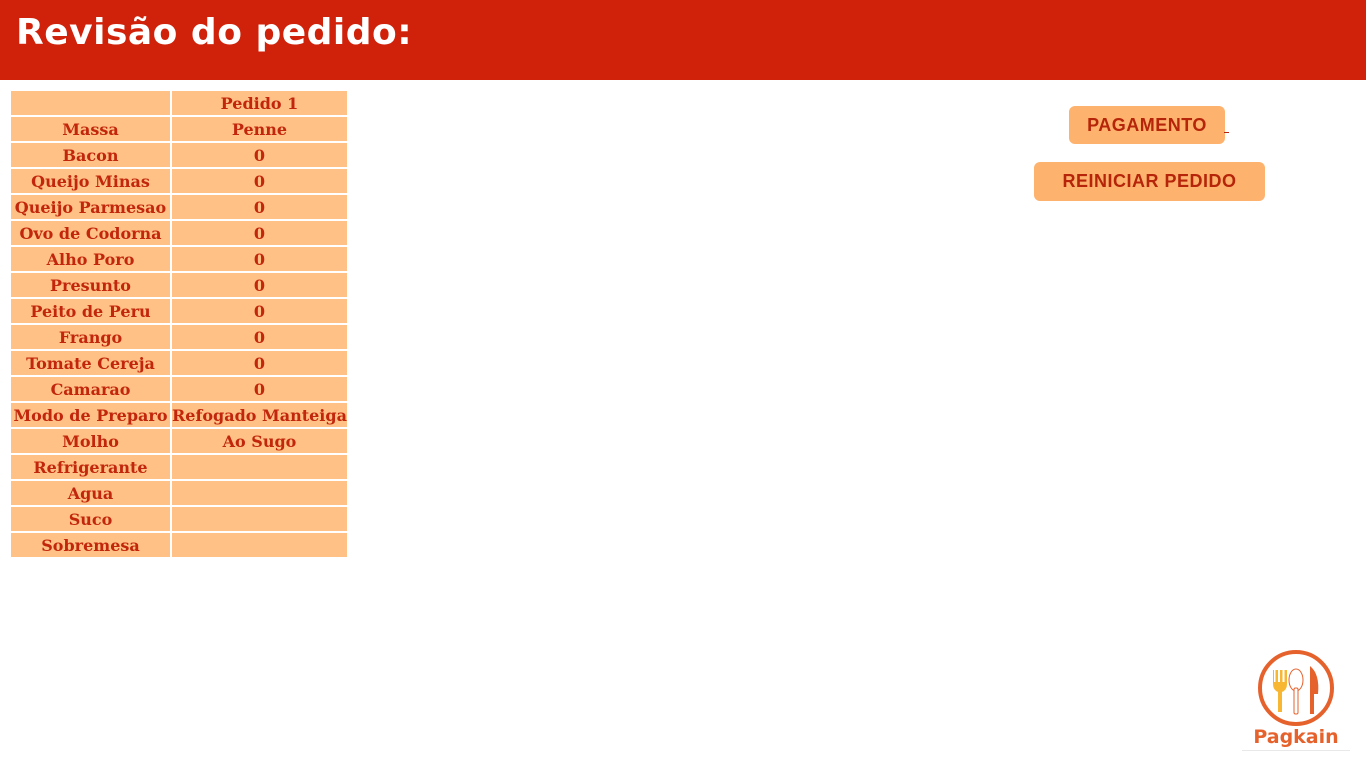  Describe the element at coordinates (259, 103) in the screenshot. I see `column-header-order-1: Pedido 1` at that location.